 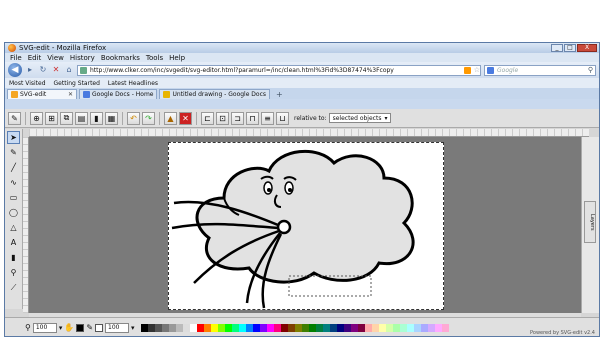 I want to click on search-box: Google ⚲, so click(x=540, y=70).